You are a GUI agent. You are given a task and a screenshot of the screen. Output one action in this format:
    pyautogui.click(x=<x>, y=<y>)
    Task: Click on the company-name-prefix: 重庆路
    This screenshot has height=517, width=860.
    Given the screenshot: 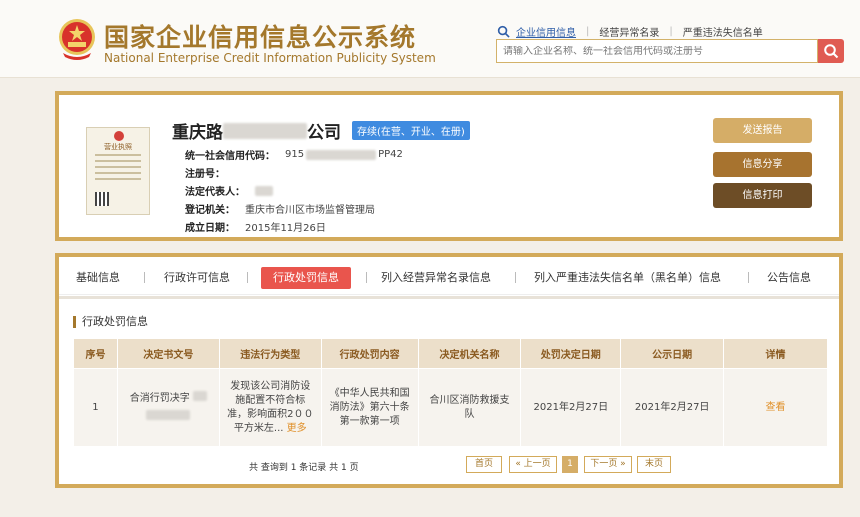 What is the action you would take?
    pyautogui.click(x=197, y=133)
    